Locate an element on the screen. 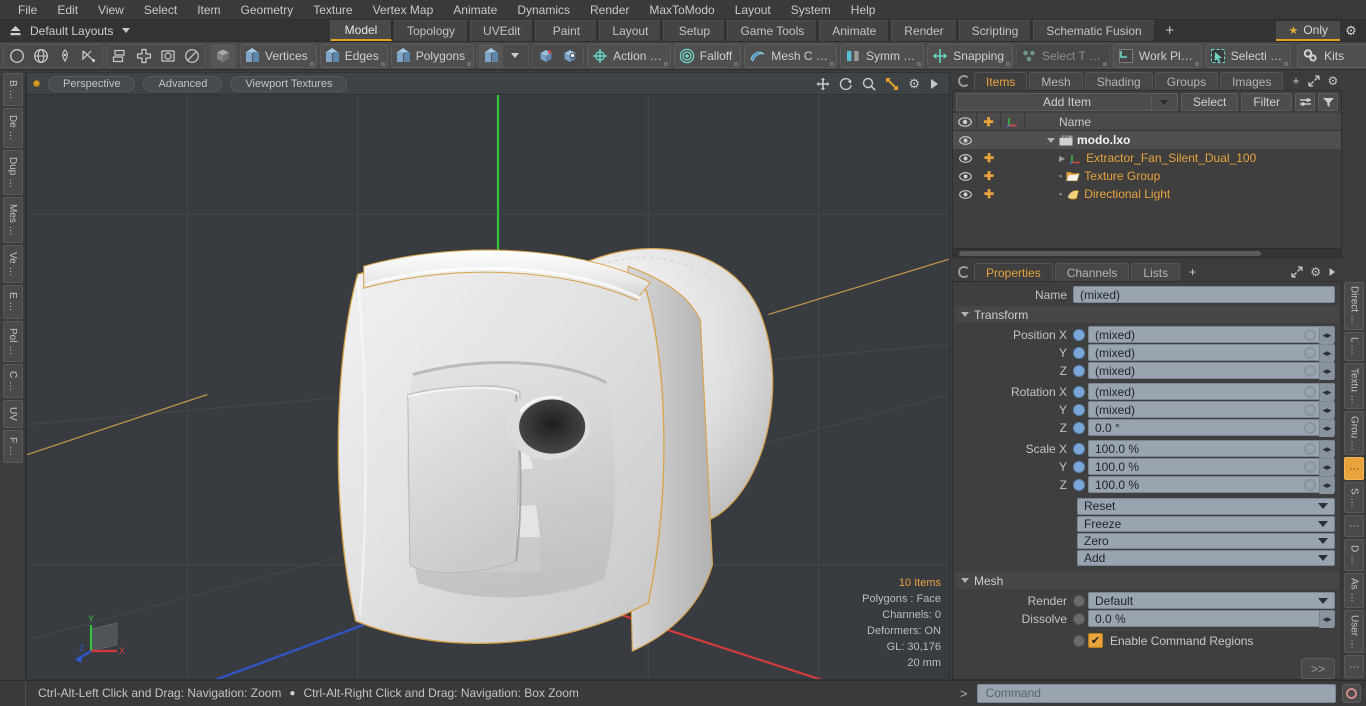 The image size is (1366, 706). mirror-icon is located at coordinates (120, 56).